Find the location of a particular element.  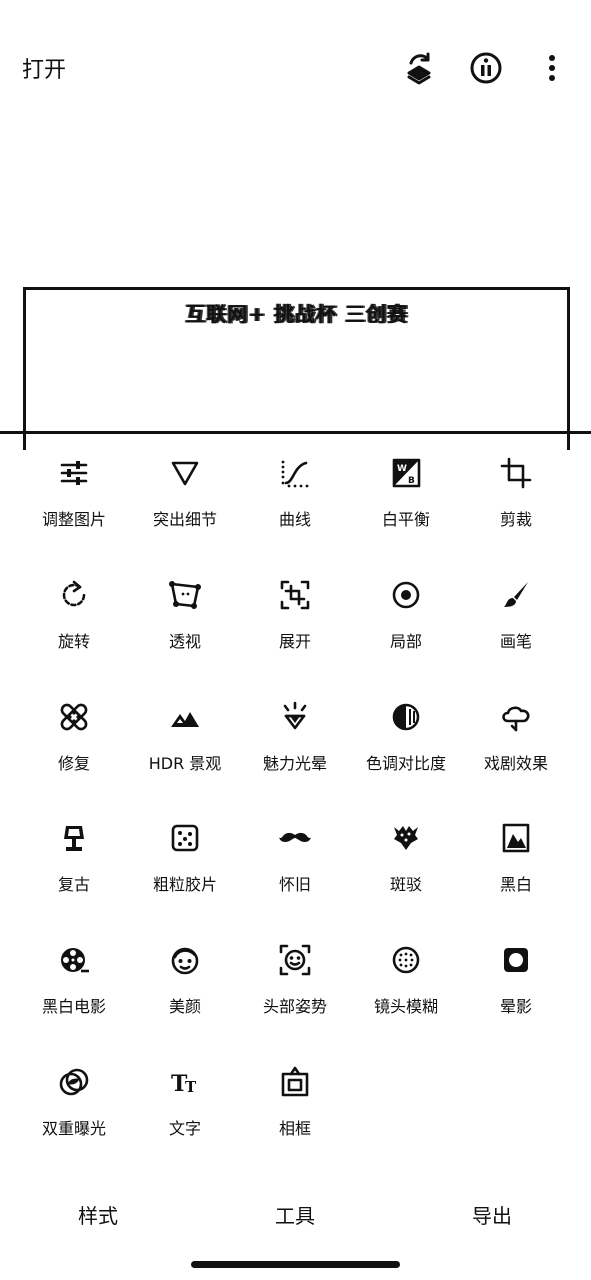

tool-label: 晕影 is located at coordinates (515, 1006).